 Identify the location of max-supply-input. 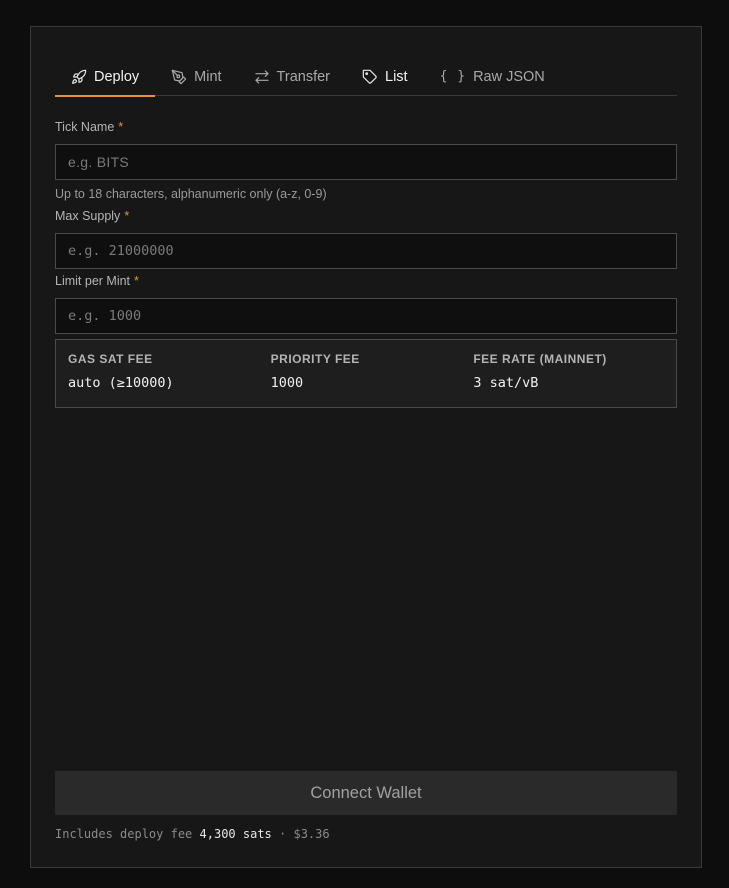
(366, 251).